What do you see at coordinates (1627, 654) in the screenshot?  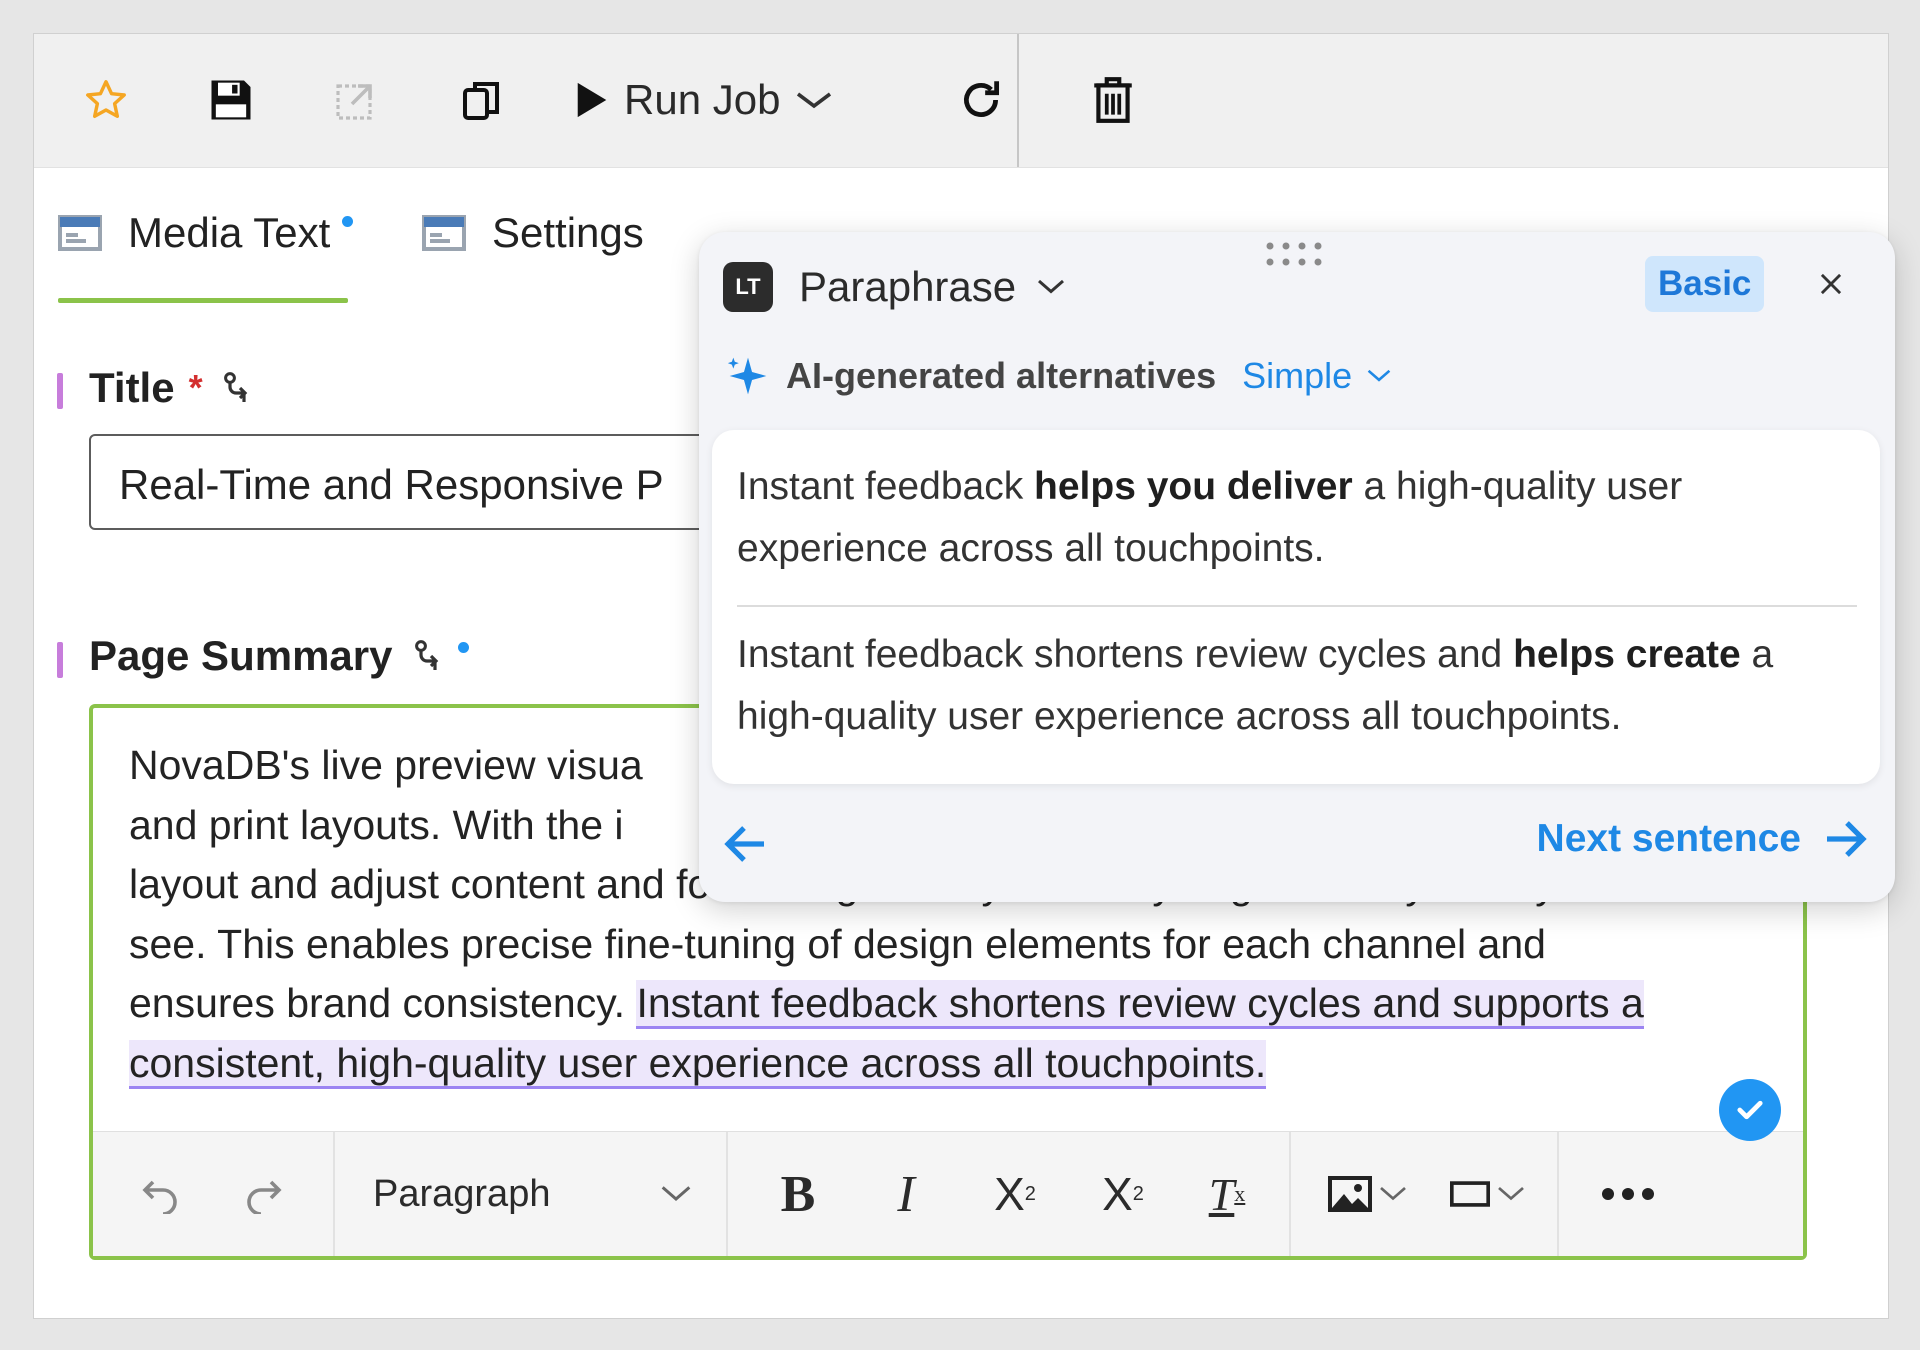 I see `alt-bold-text: helps create` at bounding box center [1627, 654].